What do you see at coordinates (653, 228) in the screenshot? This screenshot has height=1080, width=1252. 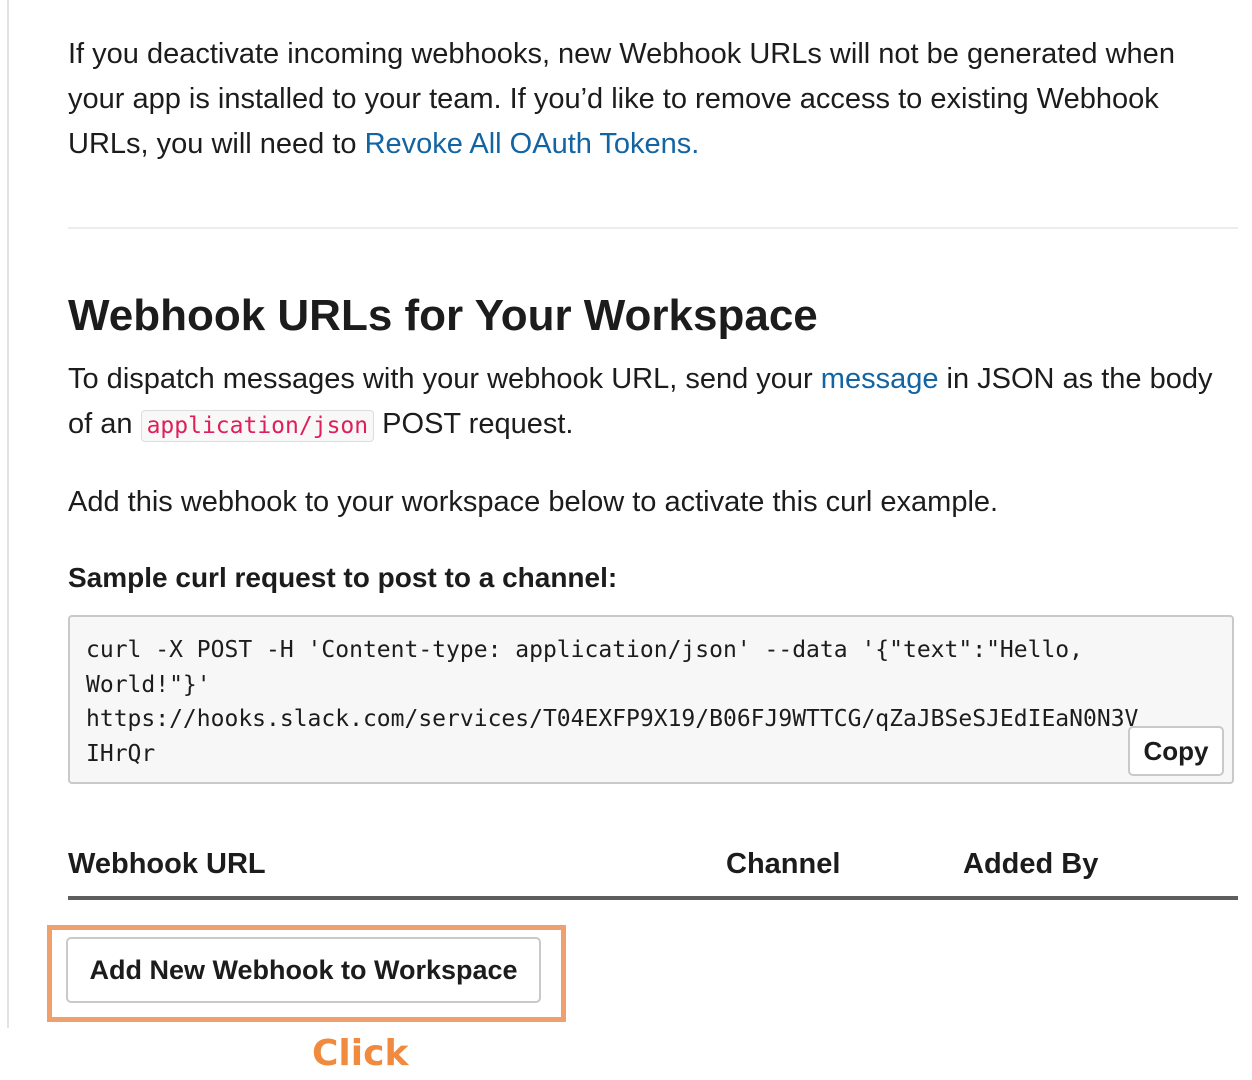 I see `section-divider` at bounding box center [653, 228].